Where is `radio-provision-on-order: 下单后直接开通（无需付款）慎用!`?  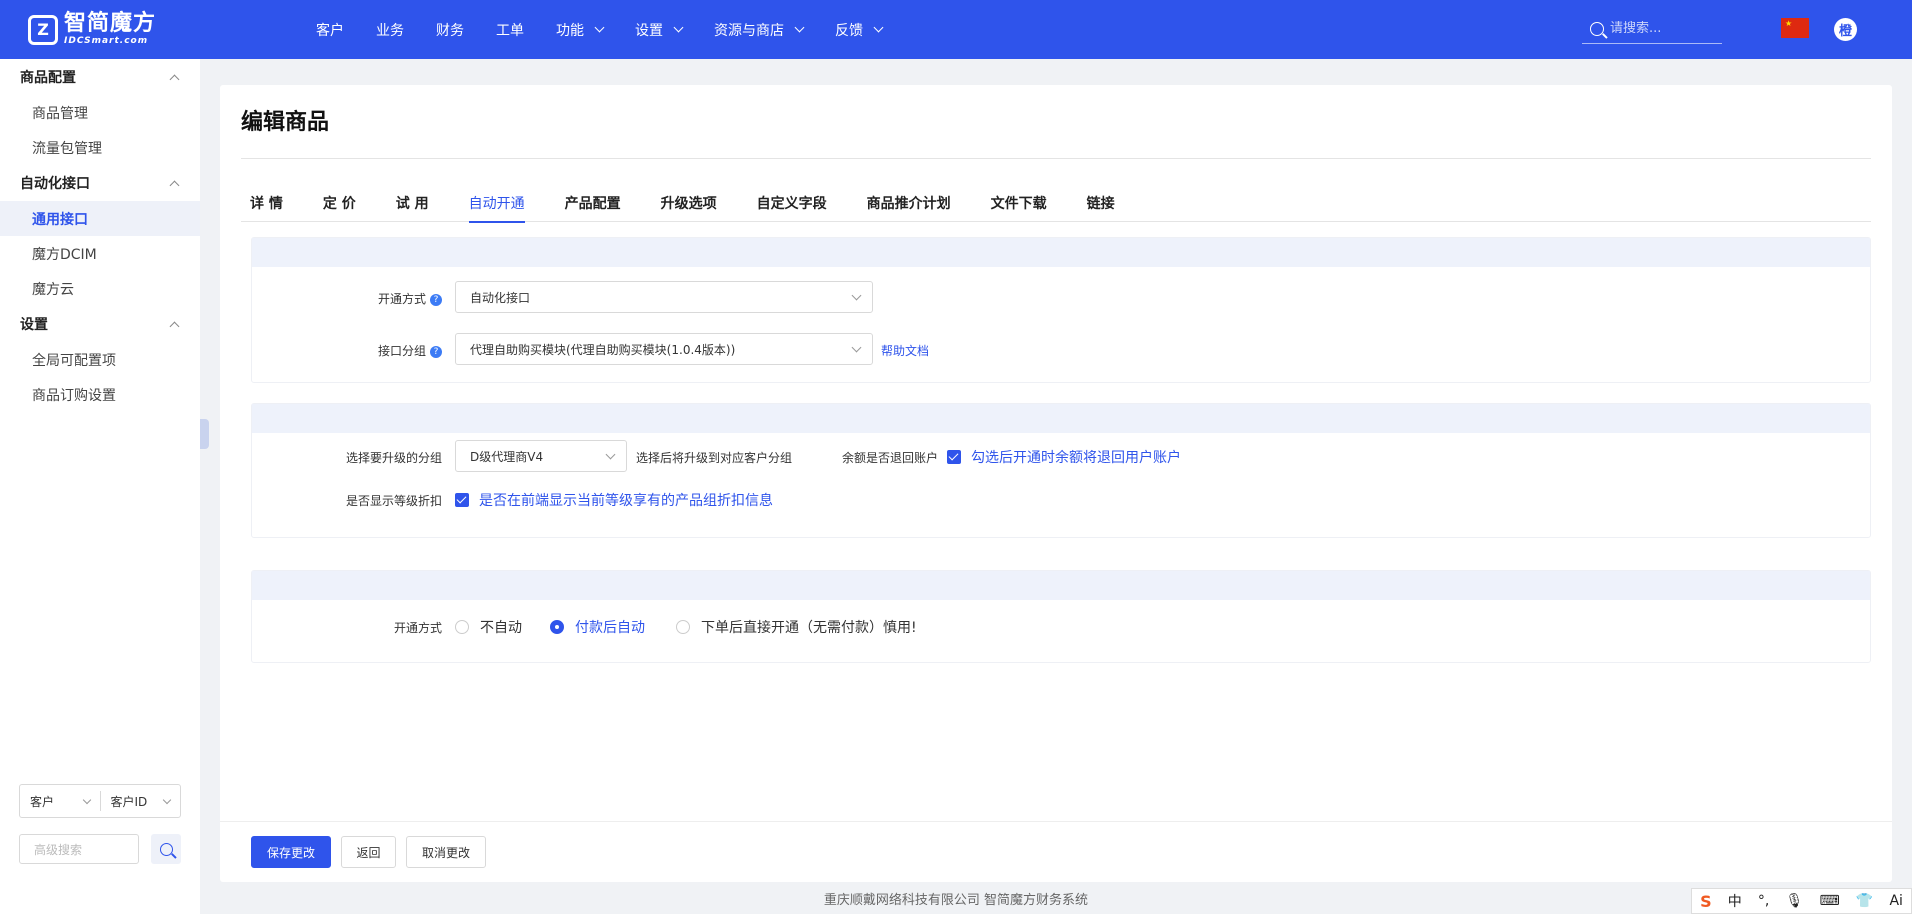 radio-provision-on-order: 下单后直接开通（无需付款）慎用! is located at coordinates (796, 627).